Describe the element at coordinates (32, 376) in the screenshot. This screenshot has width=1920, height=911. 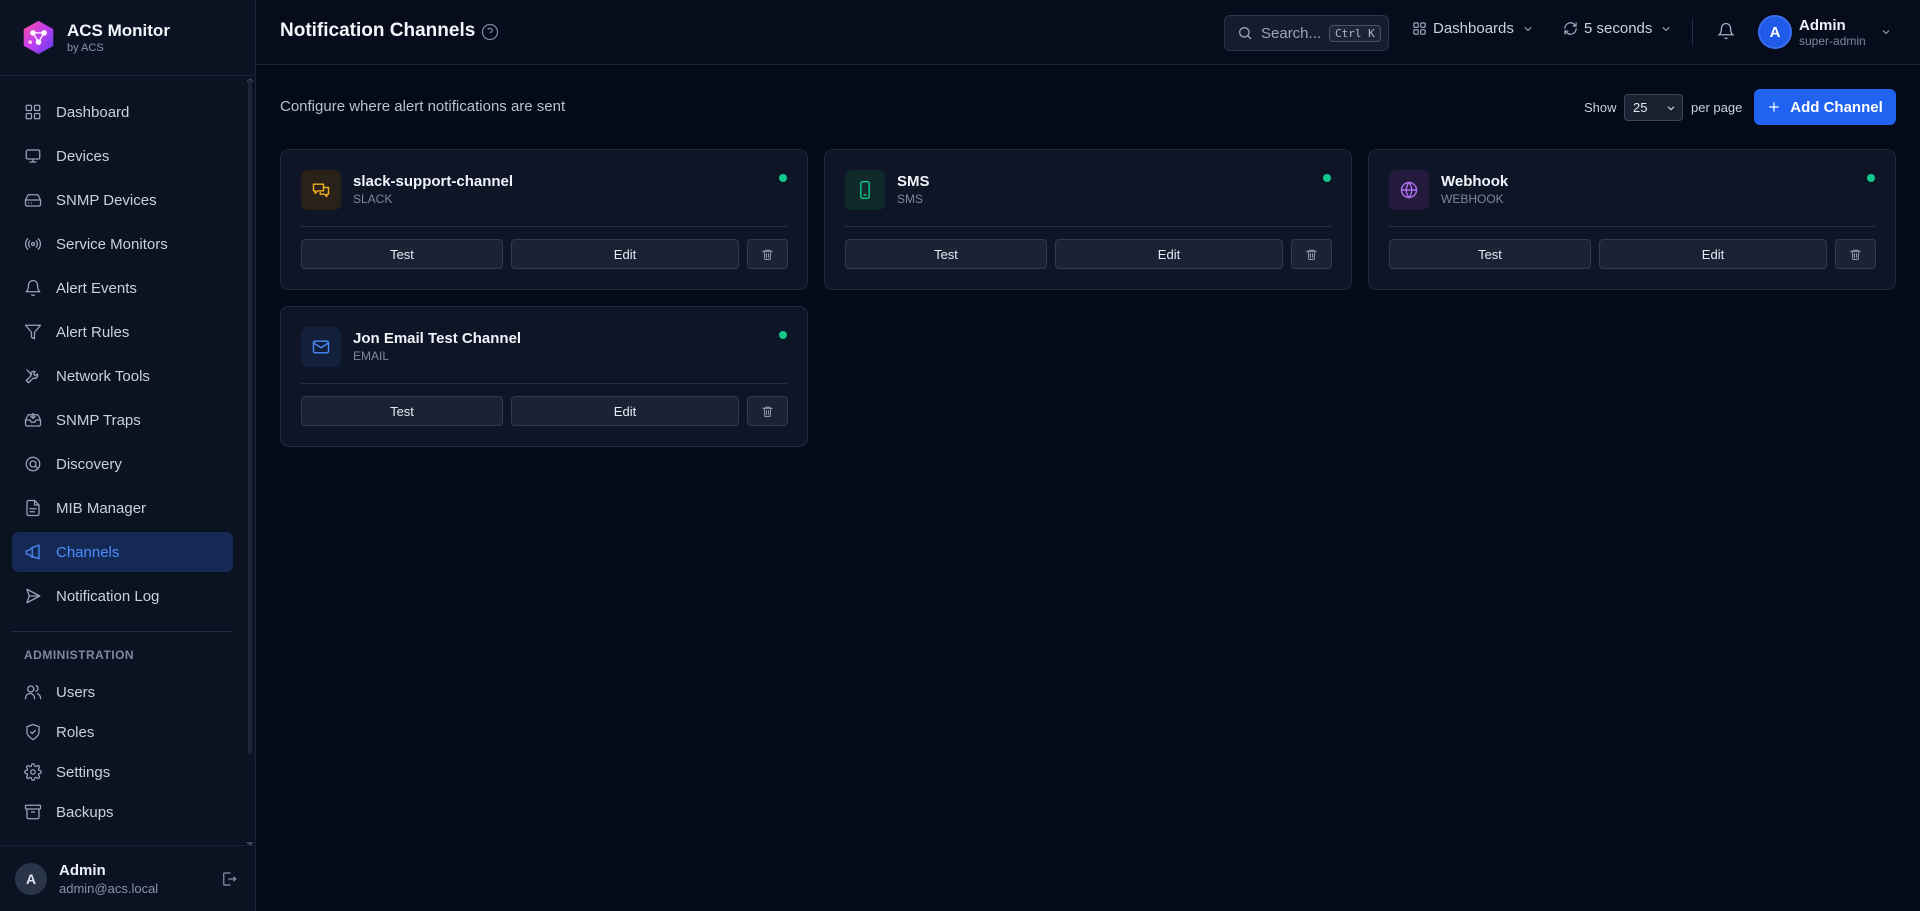
I see `tools-icon` at that location.